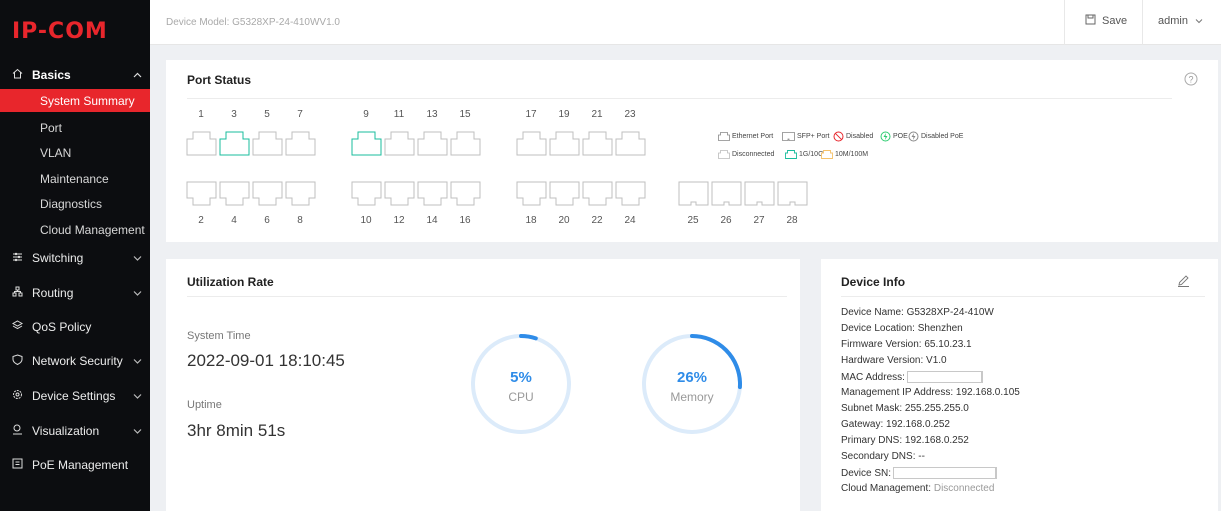 The width and height of the screenshot is (1221, 511). Describe the element at coordinates (564, 114) in the screenshot. I see `port-number: 19` at that location.